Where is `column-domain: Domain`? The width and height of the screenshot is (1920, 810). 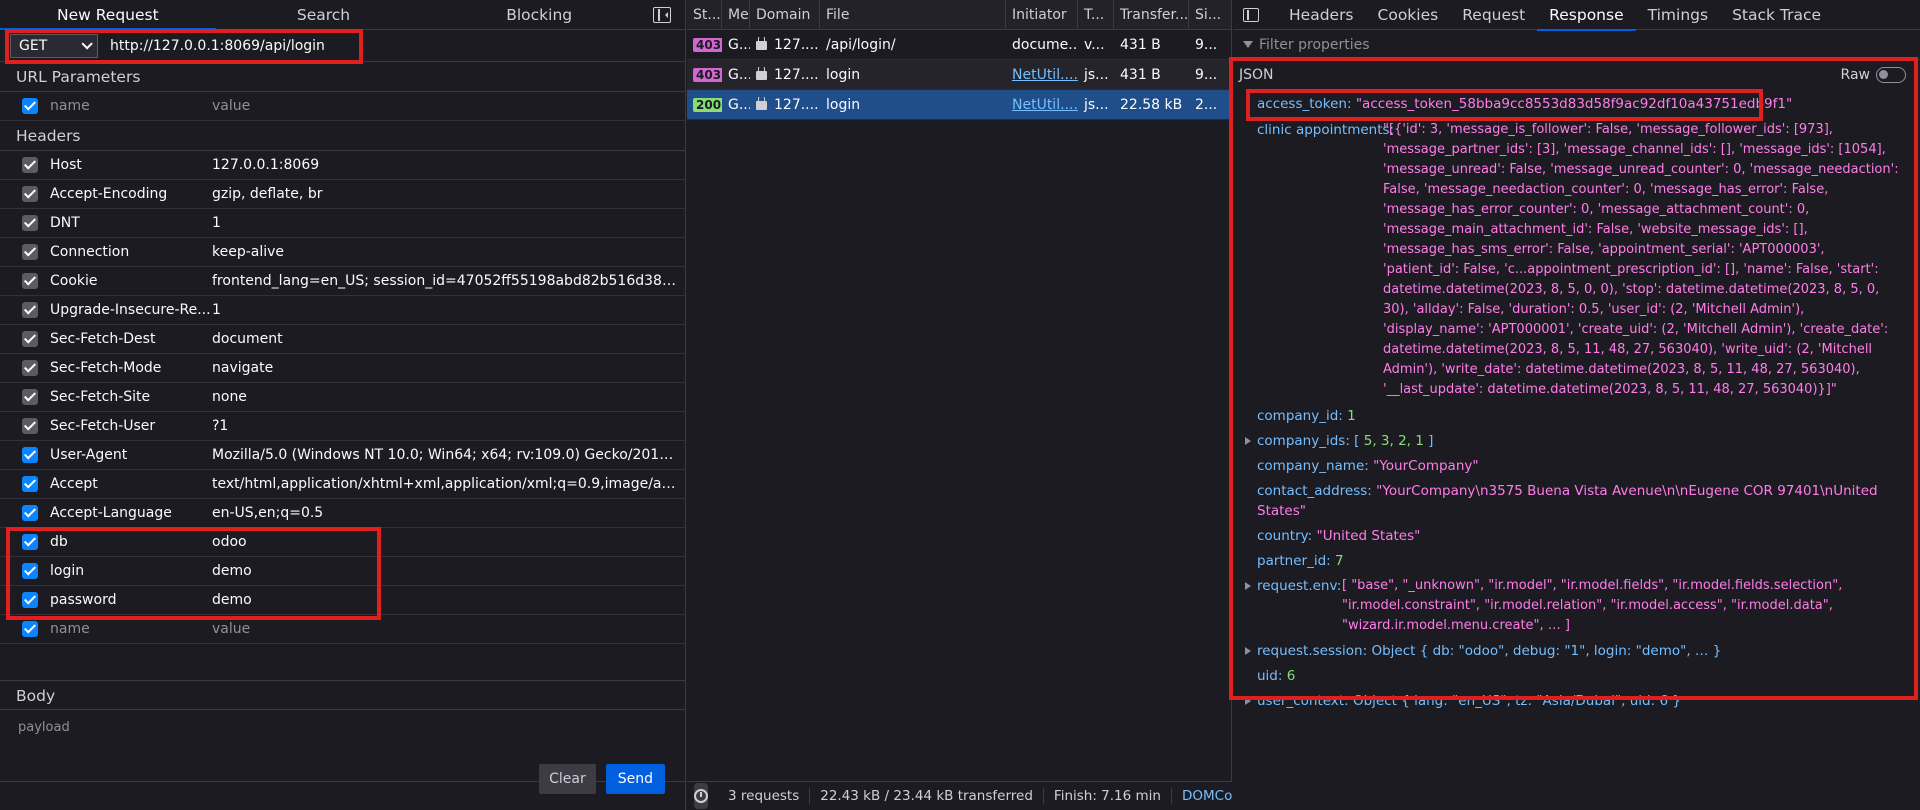
column-domain: Domain is located at coordinates (785, 14).